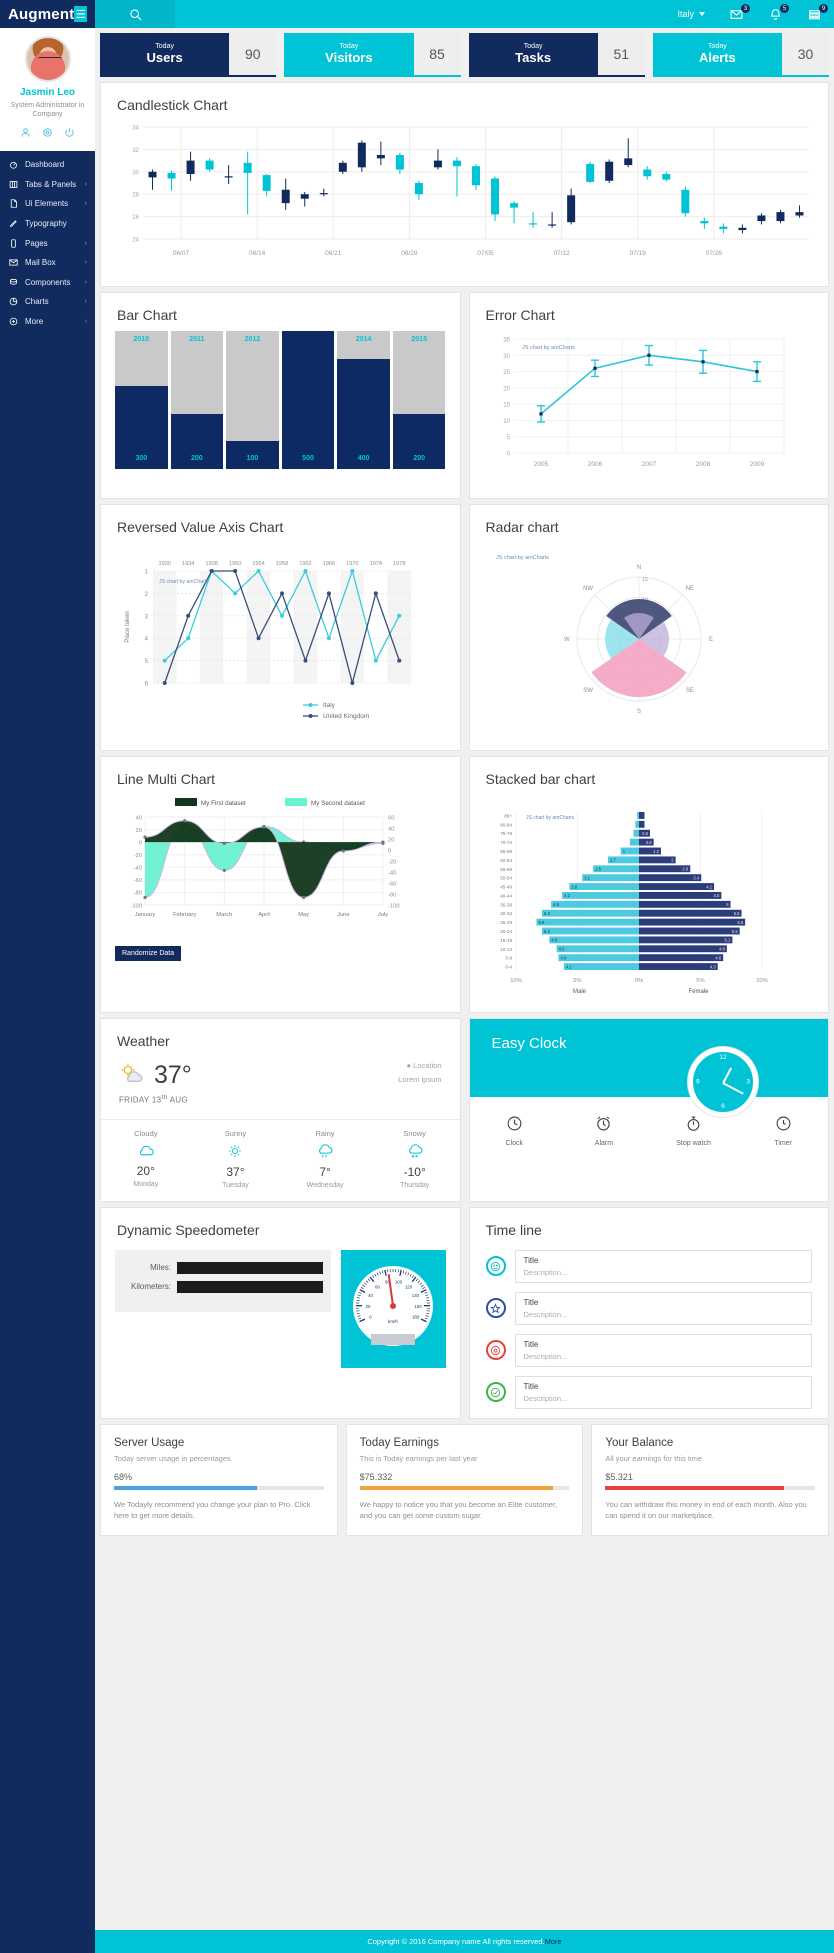  What do you see at coordinates (556, 55) in the screenshot?
I see `stat-card-tasks: Today Tasks 51` at bounding box center [556, 55].